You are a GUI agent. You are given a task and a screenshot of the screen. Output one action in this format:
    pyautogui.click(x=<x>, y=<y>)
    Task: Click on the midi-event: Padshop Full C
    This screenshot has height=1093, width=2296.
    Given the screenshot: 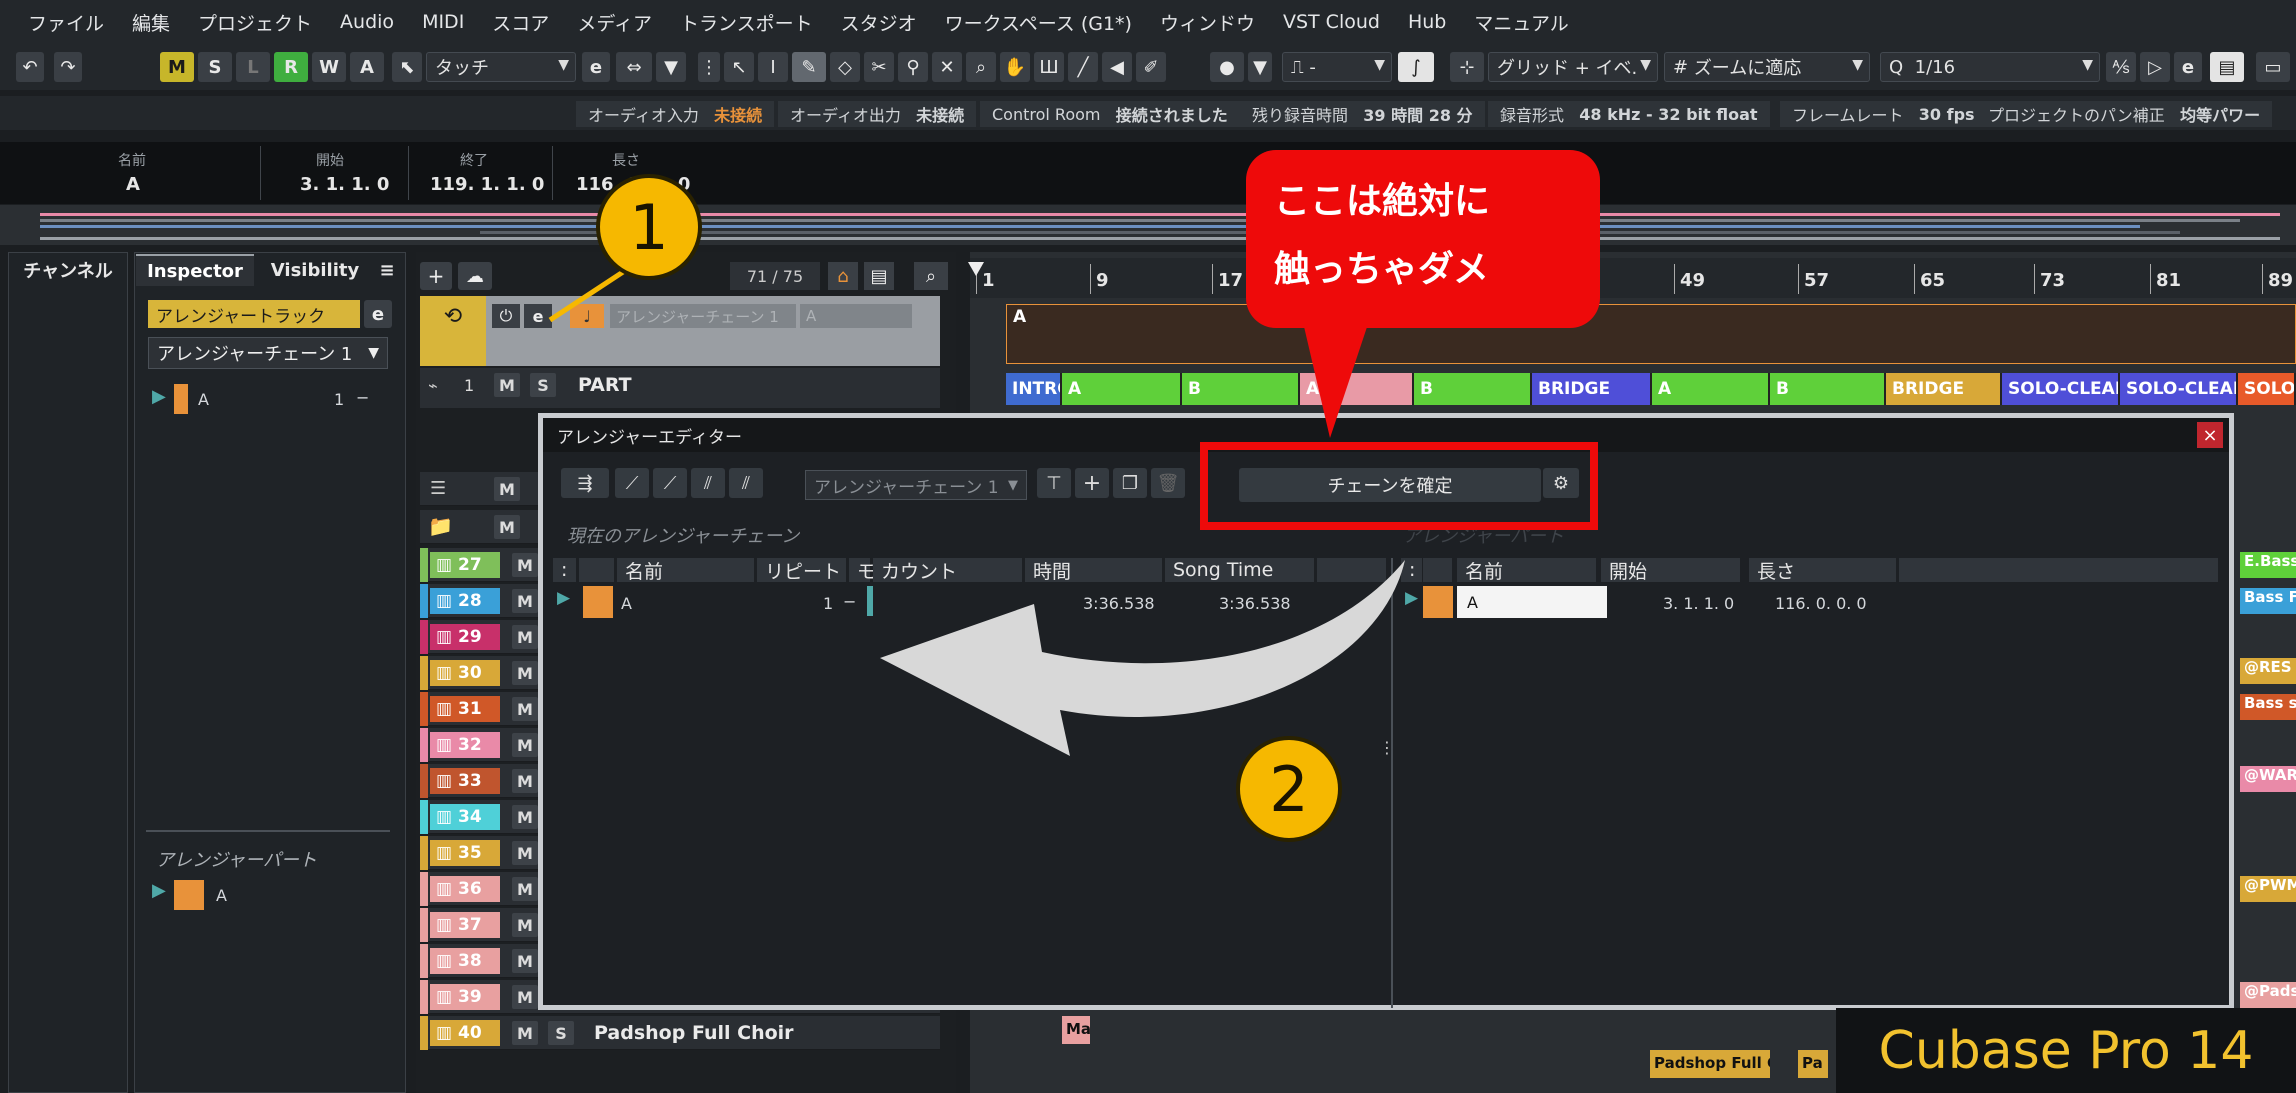 What is the action you would take?
    pyautogui.click(x=1710, y=1064)
    